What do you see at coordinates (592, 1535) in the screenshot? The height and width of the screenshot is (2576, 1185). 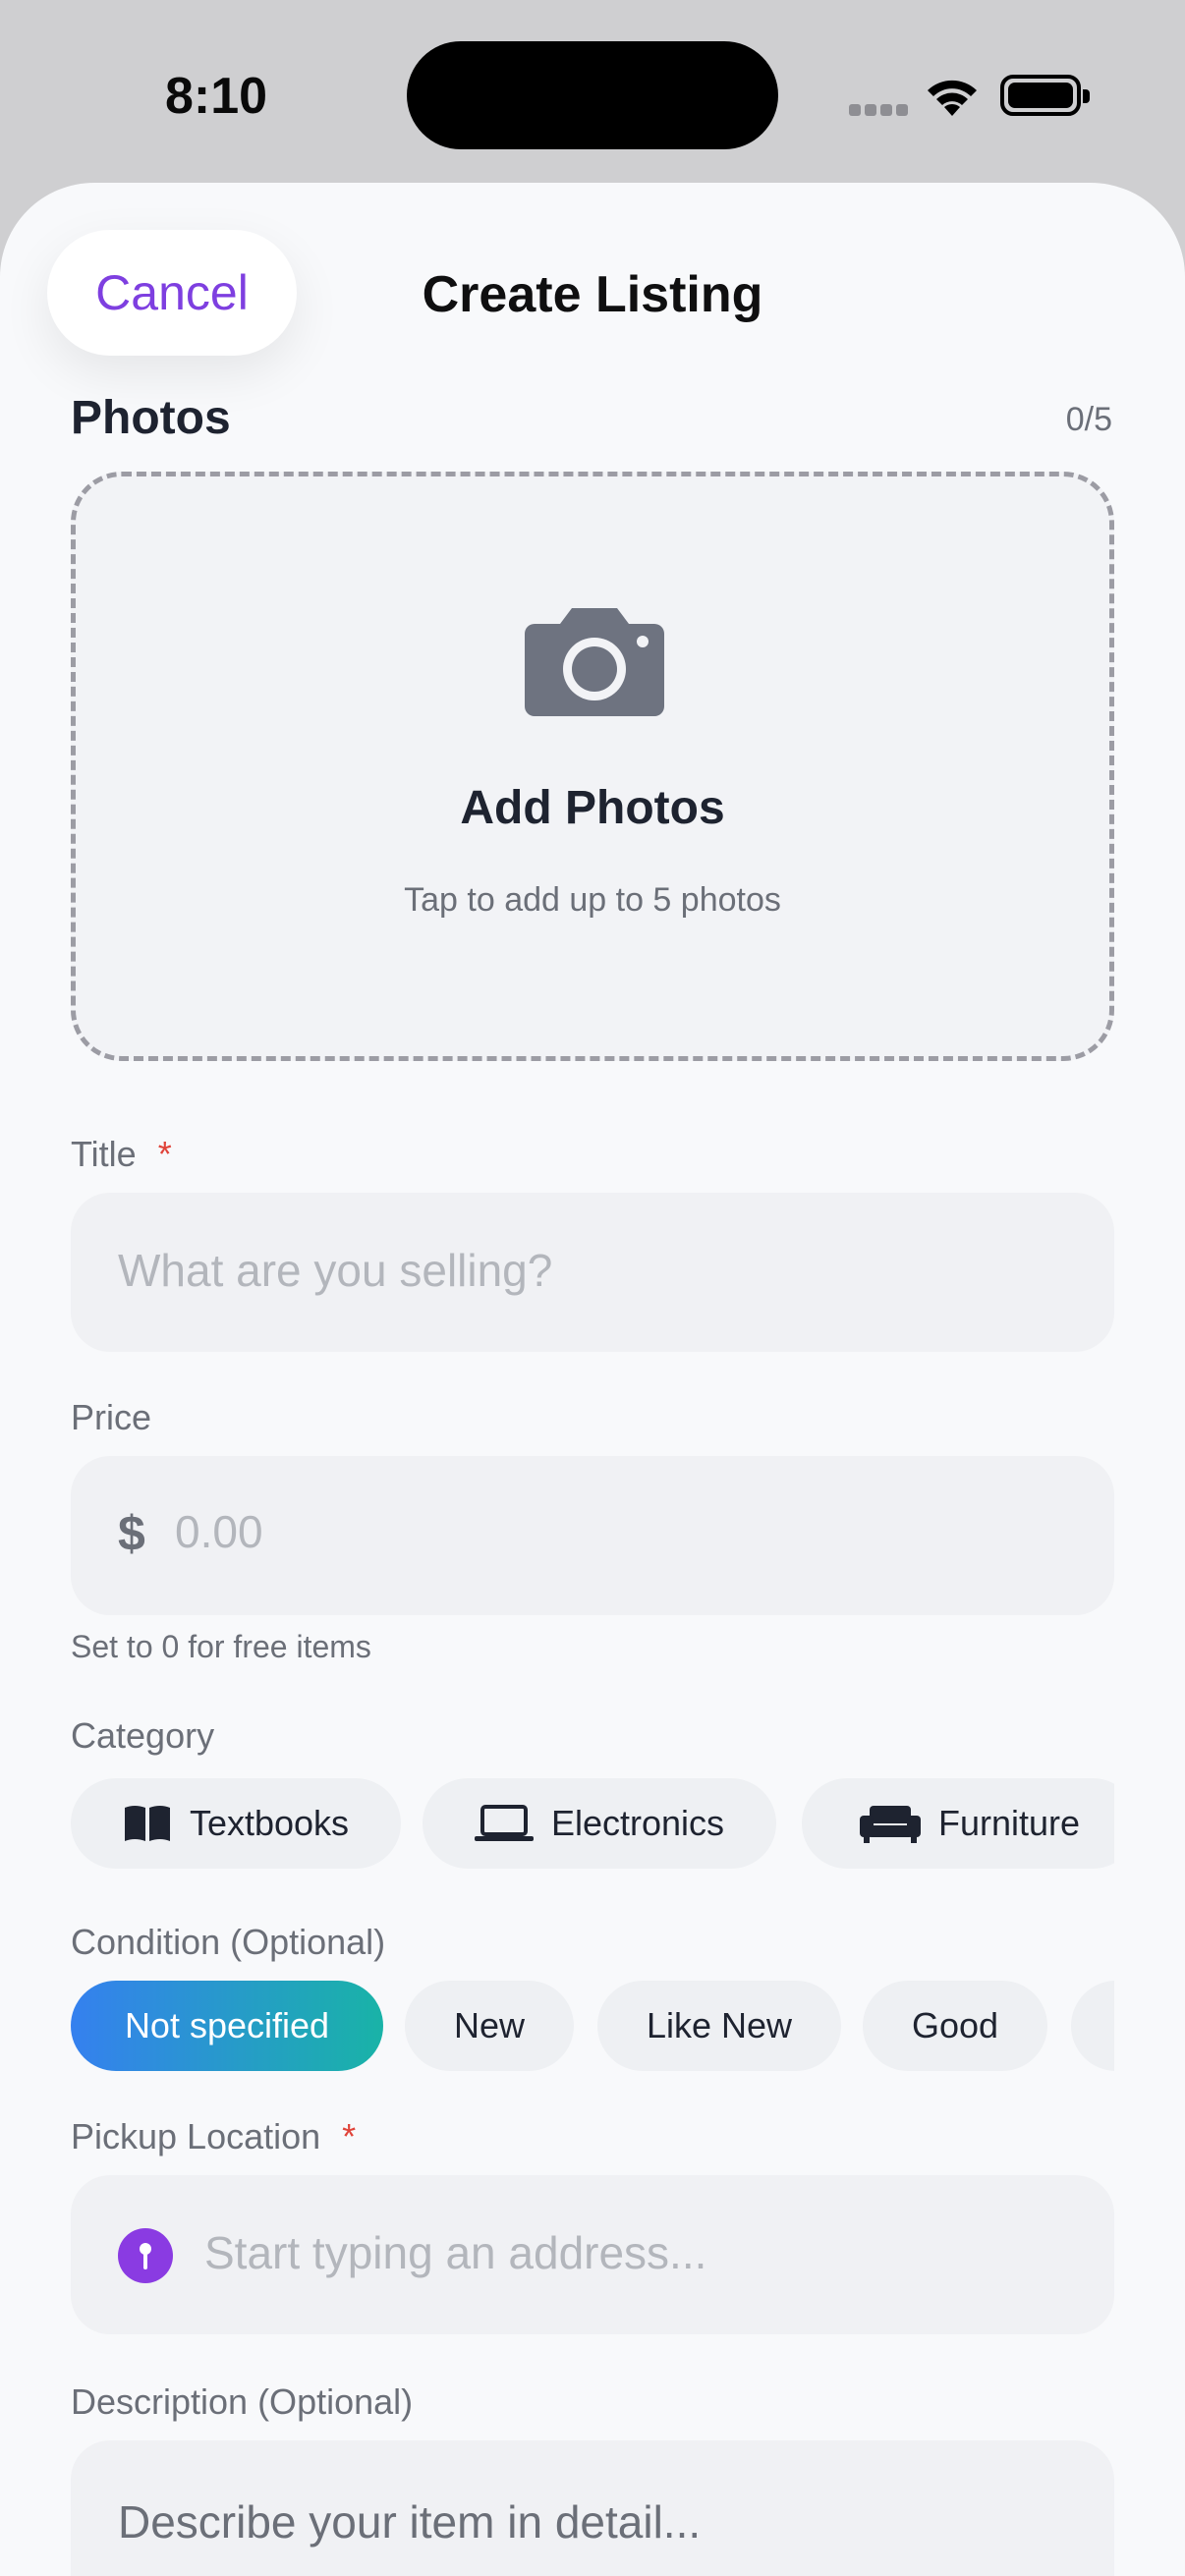 I see `price-input: $ 0.00` at bounding box center [592, 1535].